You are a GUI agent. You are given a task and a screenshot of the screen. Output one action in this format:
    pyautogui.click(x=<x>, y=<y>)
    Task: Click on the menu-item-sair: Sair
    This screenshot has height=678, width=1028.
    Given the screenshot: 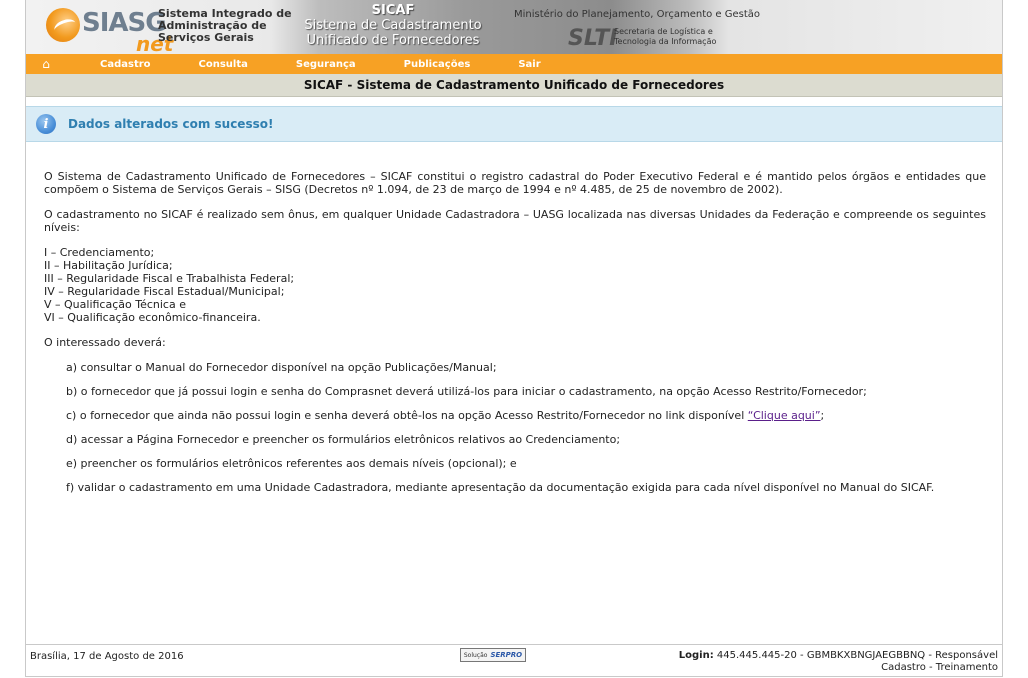 What is the action you would take?
    pyautogui.click(x=529, y=64)
    